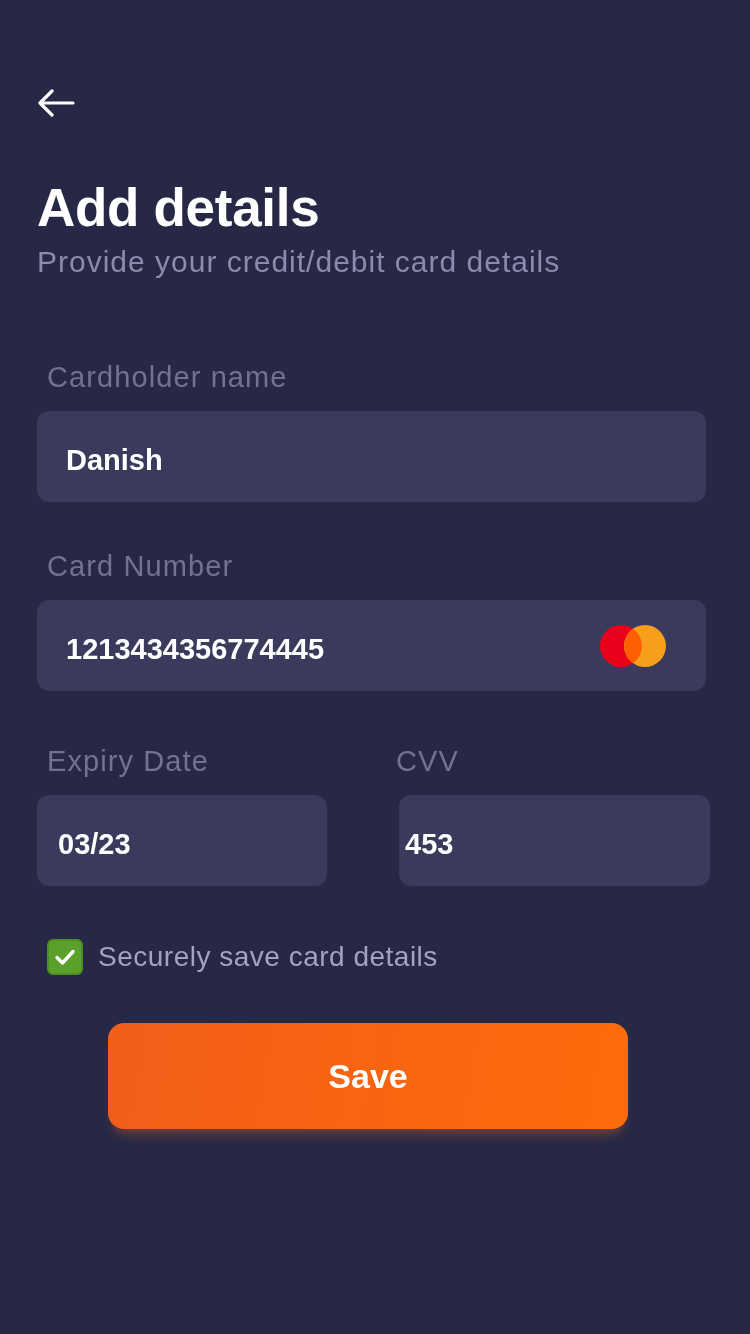 This screenshot has height=1334, width=750. Describe the element at coordinates (178, 208) in the screenshot. I see `page-title: Add details` at that location.